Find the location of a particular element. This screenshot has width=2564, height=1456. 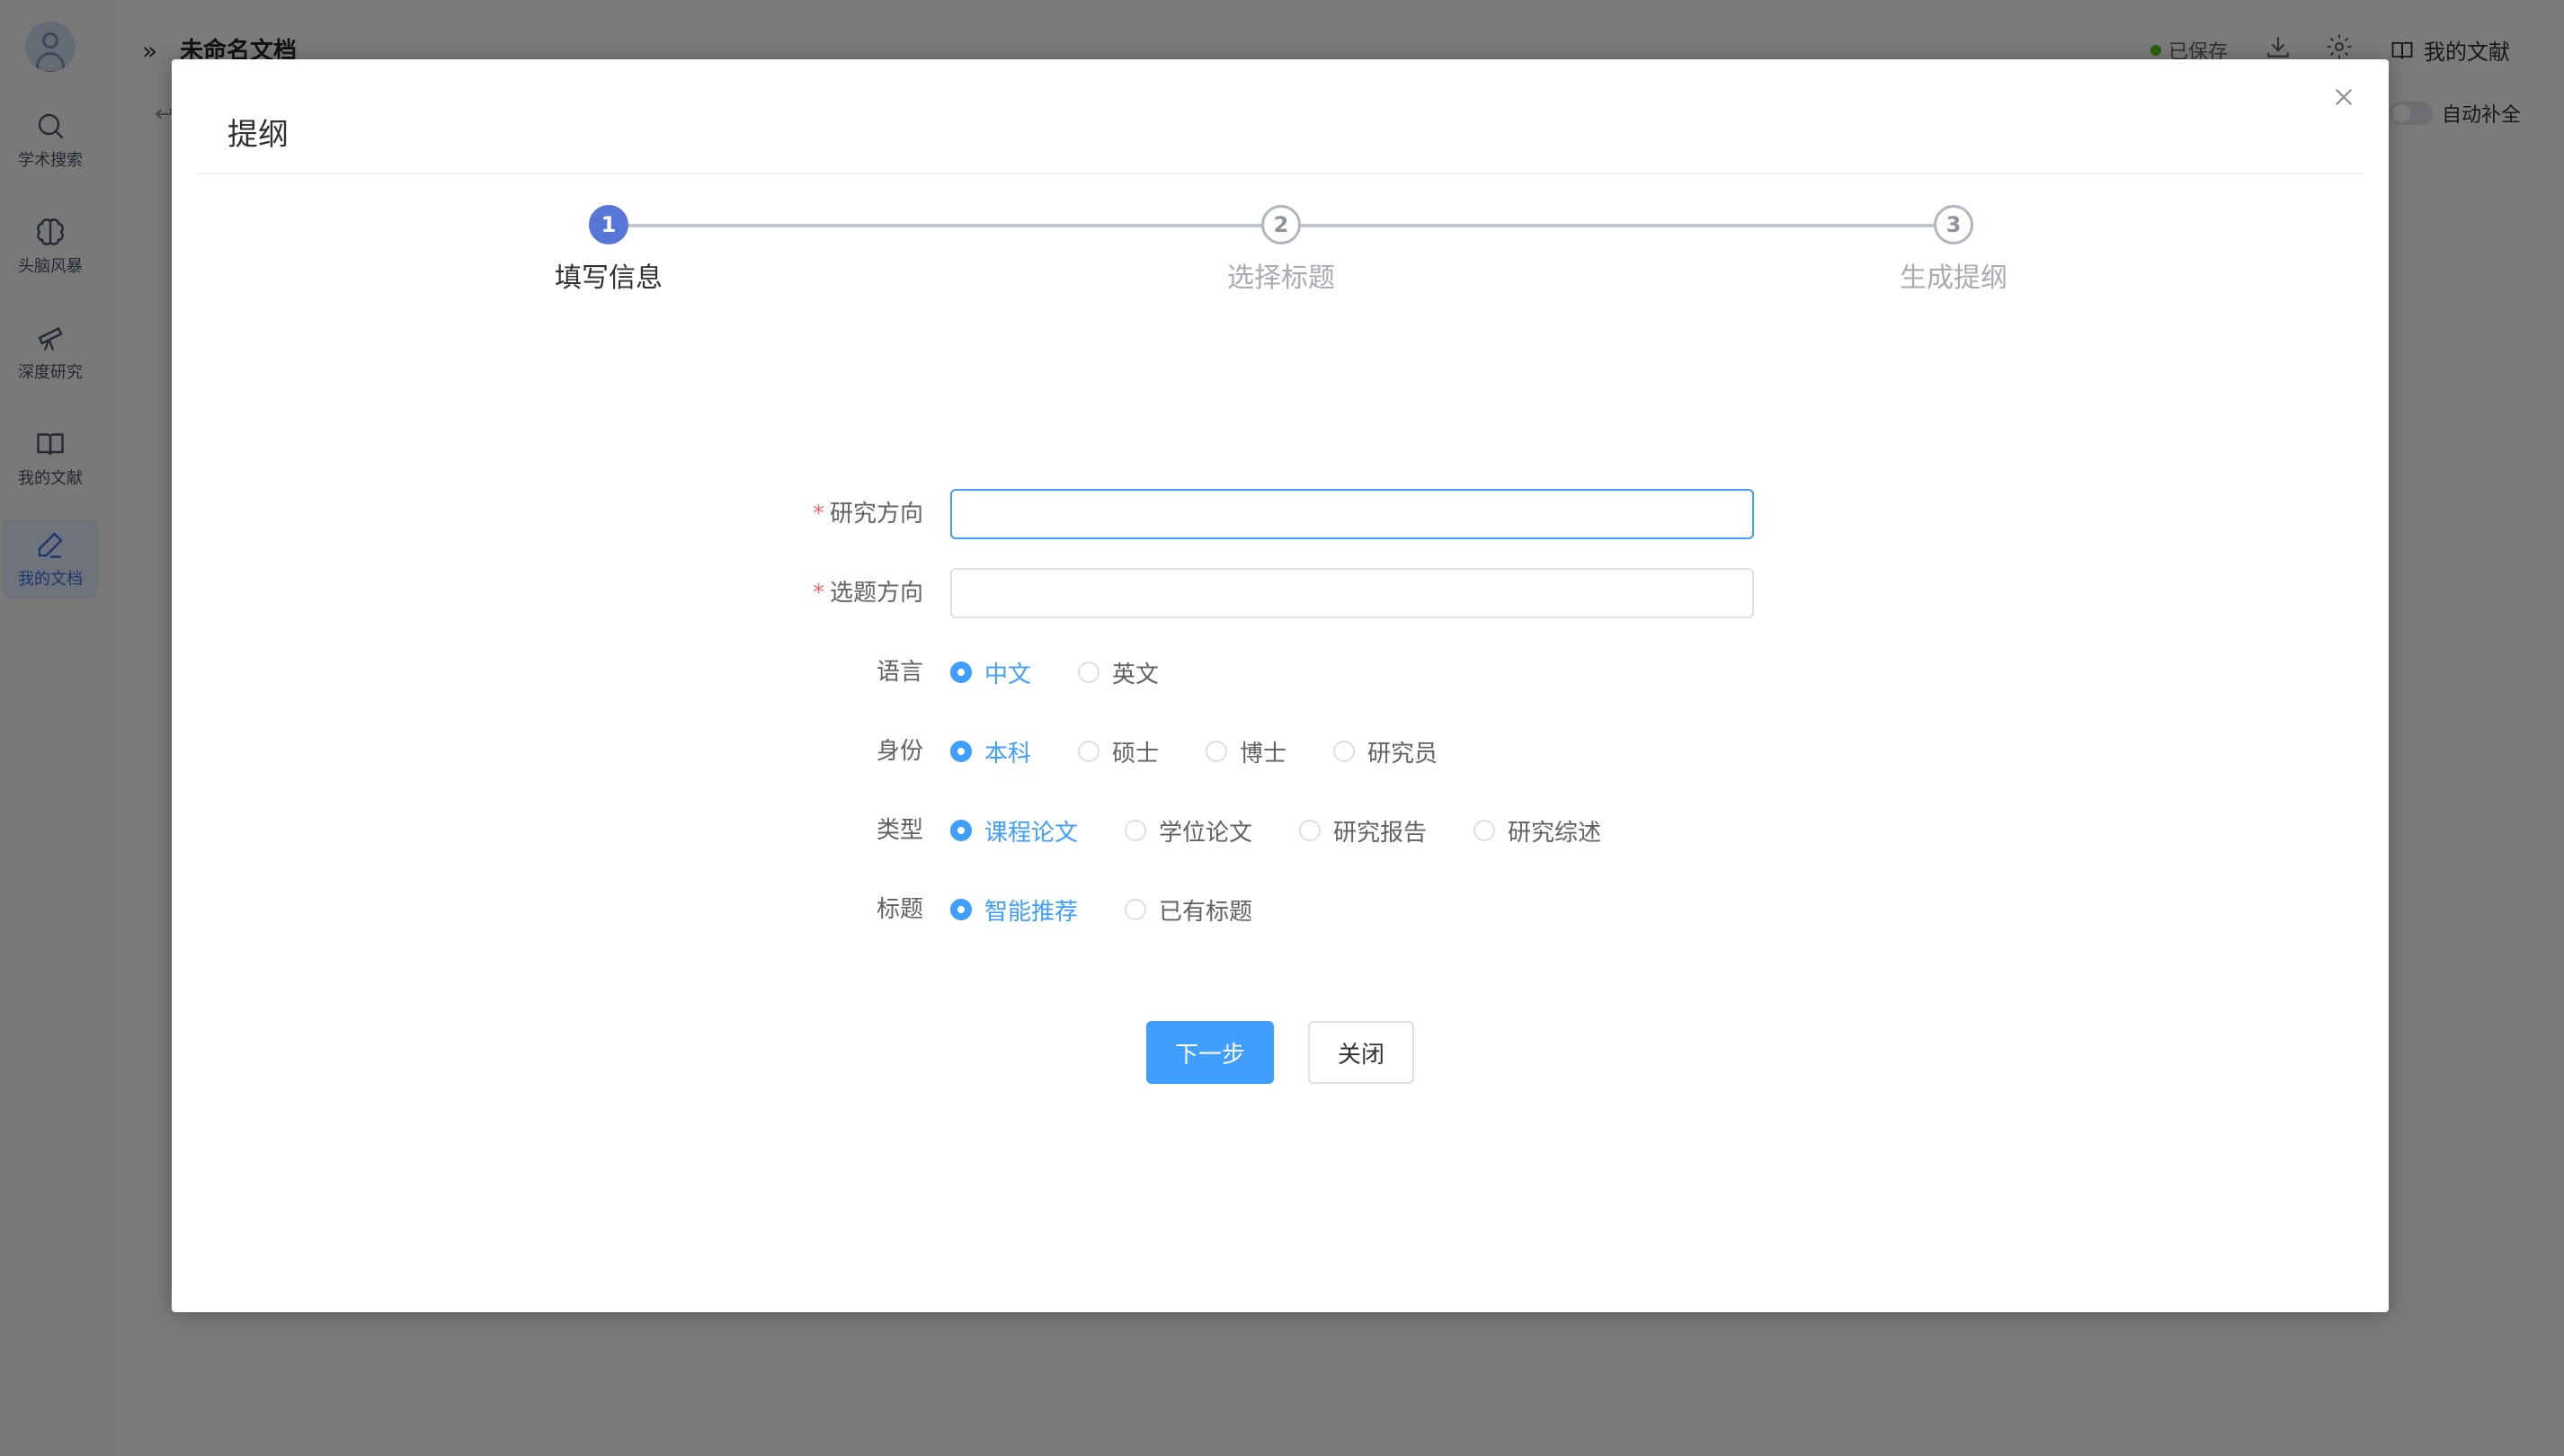

research-direction-input is located at coordinates (1352, 514).